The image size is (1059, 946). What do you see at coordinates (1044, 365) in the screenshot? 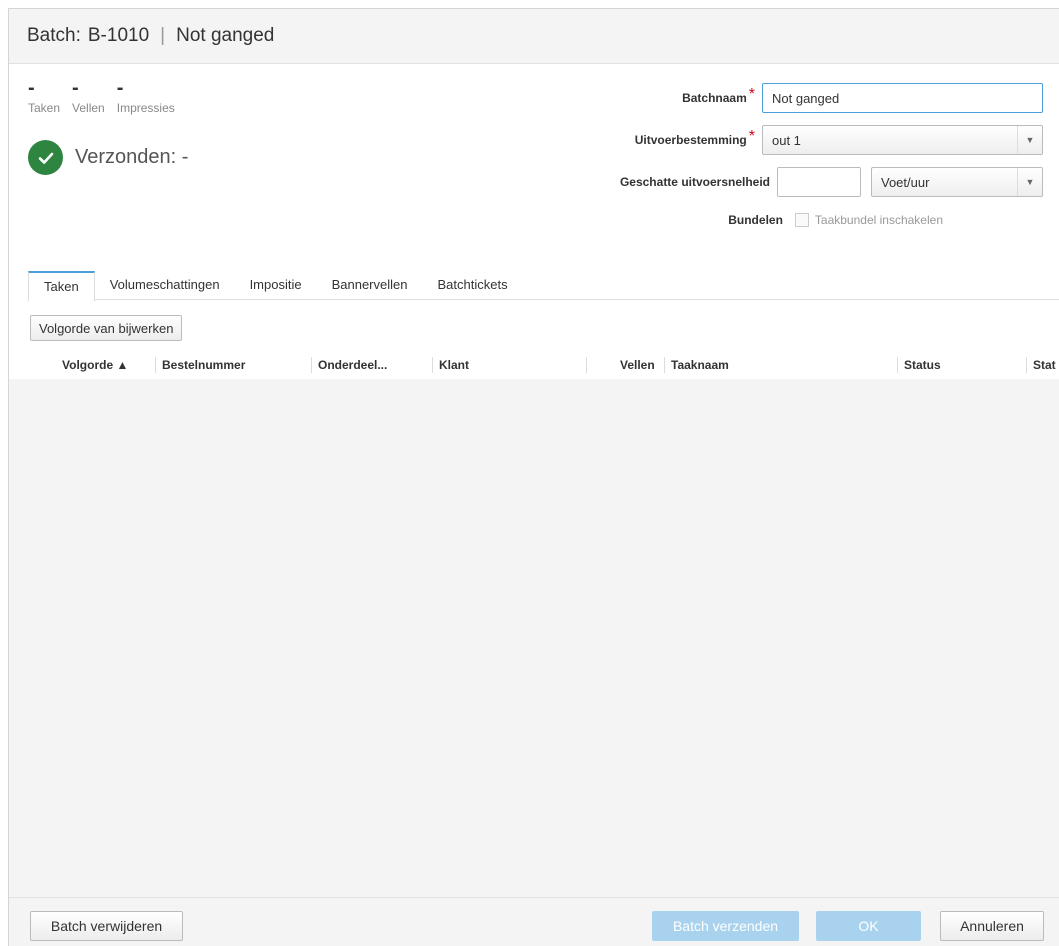
I see `col-stat: Stat` at bounding box center [1044, 365].